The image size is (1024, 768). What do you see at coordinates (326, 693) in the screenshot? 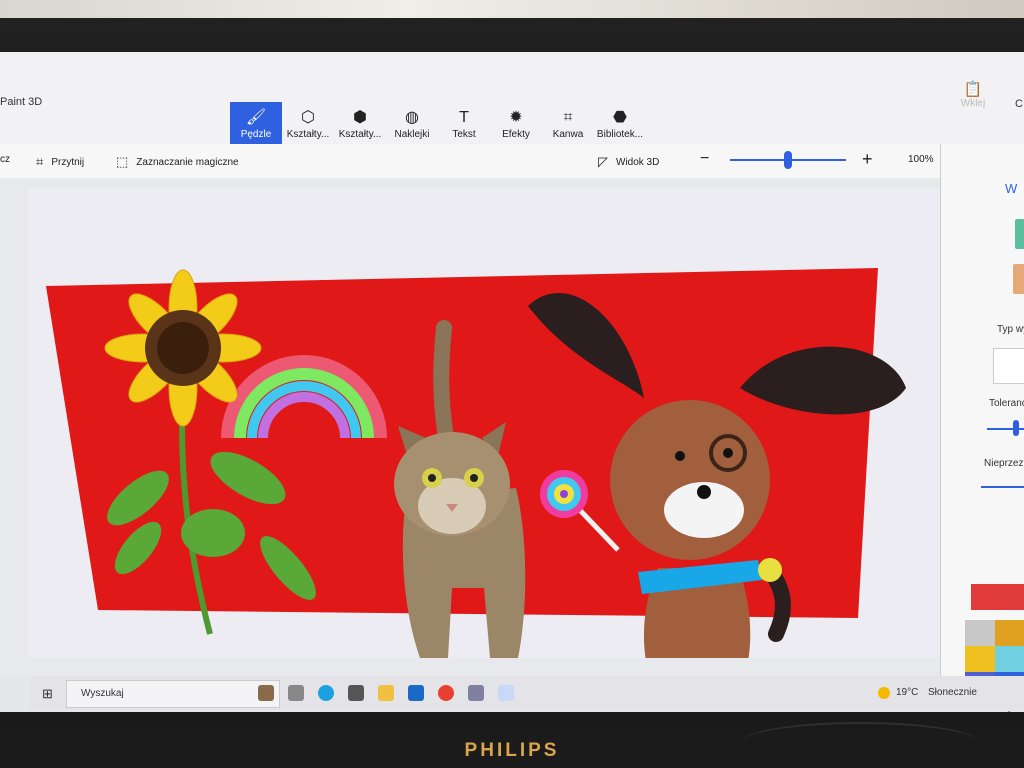
I see `edge-browser-icon` at bounding box center [326, 693].